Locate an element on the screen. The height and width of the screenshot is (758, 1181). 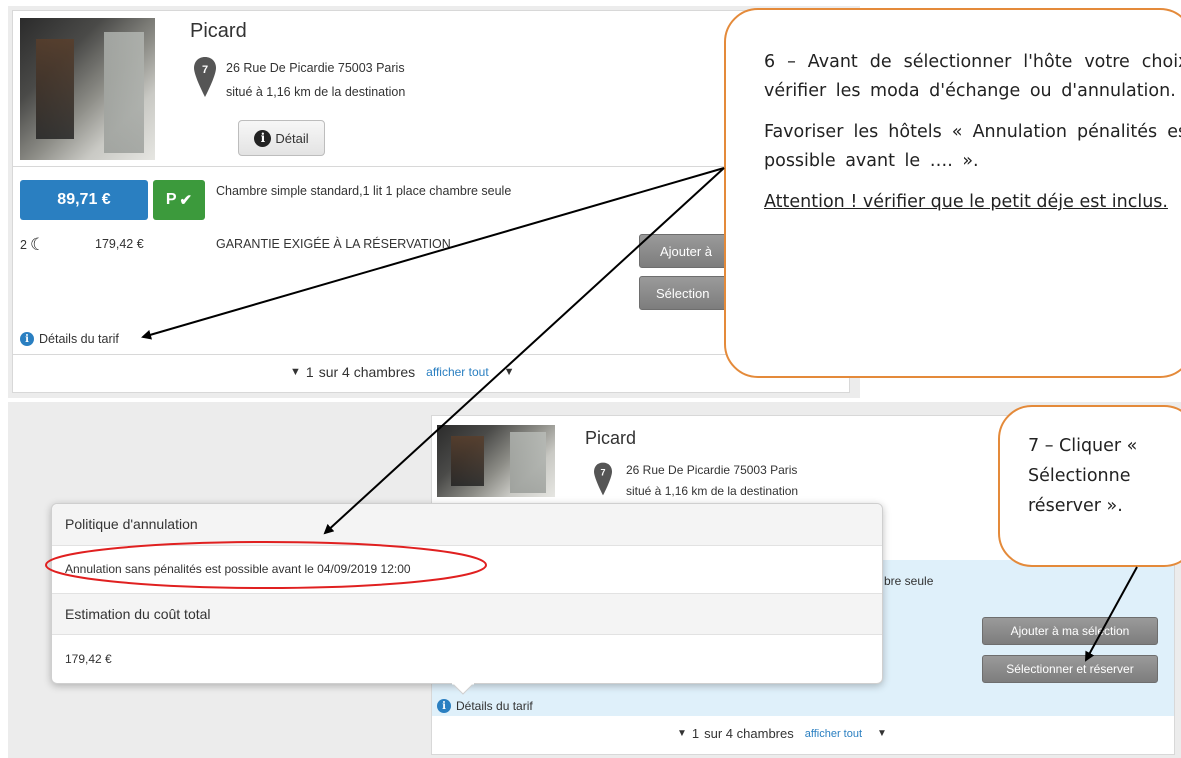
arrow-to-rate-details is located at coordinates (433, 253).